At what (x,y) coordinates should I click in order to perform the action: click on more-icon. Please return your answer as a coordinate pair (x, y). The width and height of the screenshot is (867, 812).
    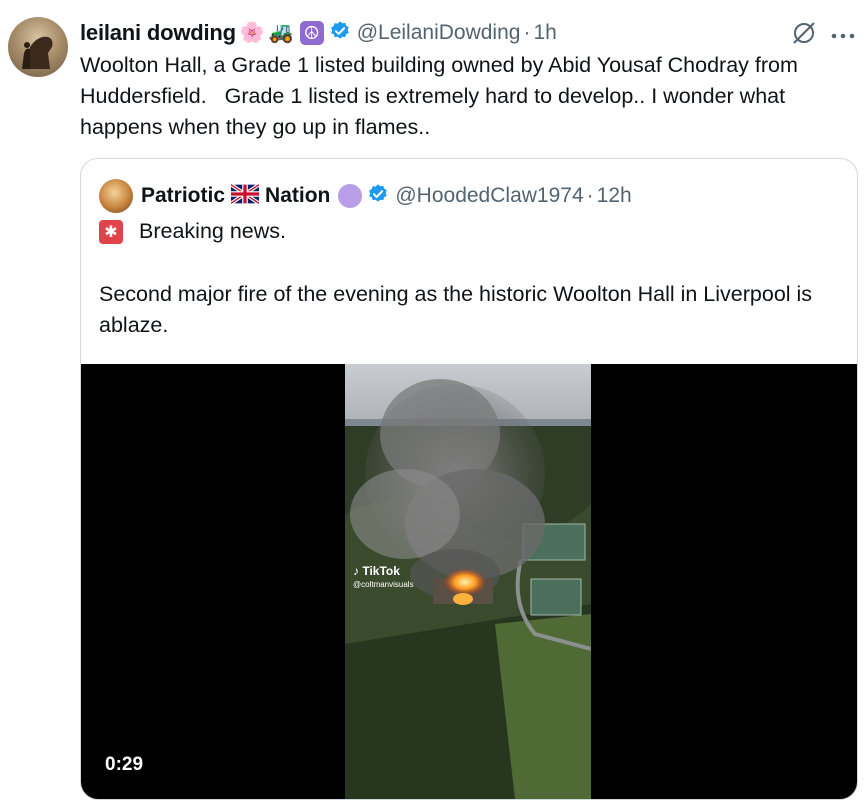
    Looking at the image, I should click on (843, 36).